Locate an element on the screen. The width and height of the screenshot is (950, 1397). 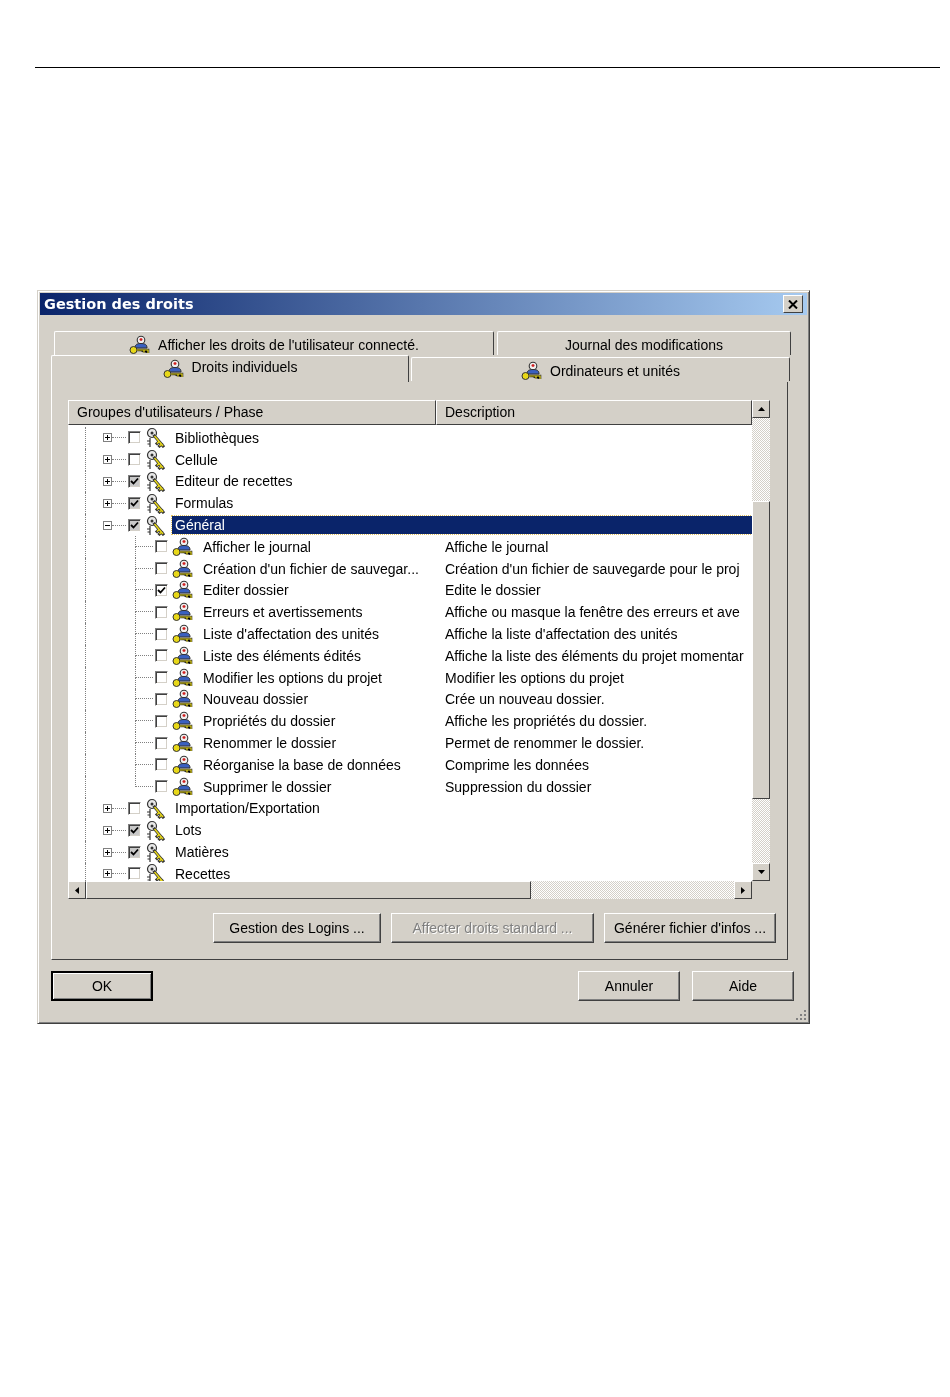
dialog-button: Annuler is located at coordinates (629, 986).